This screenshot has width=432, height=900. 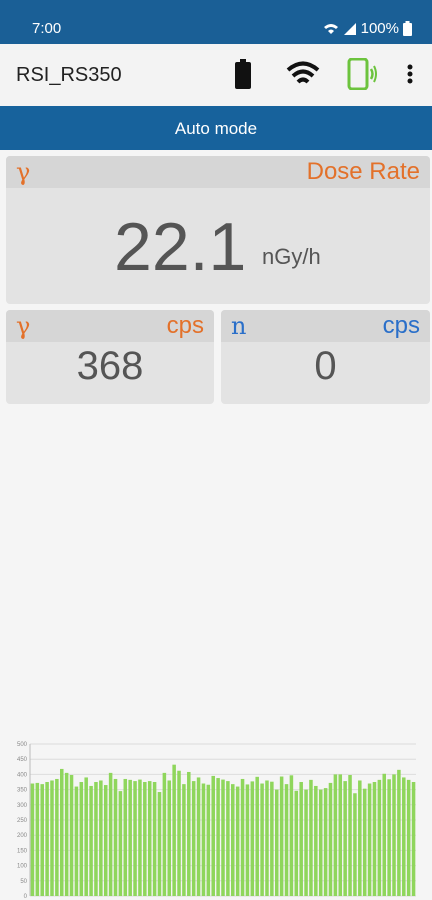 I want to click on y-tick-label: 400, so click(x=22, y=775).